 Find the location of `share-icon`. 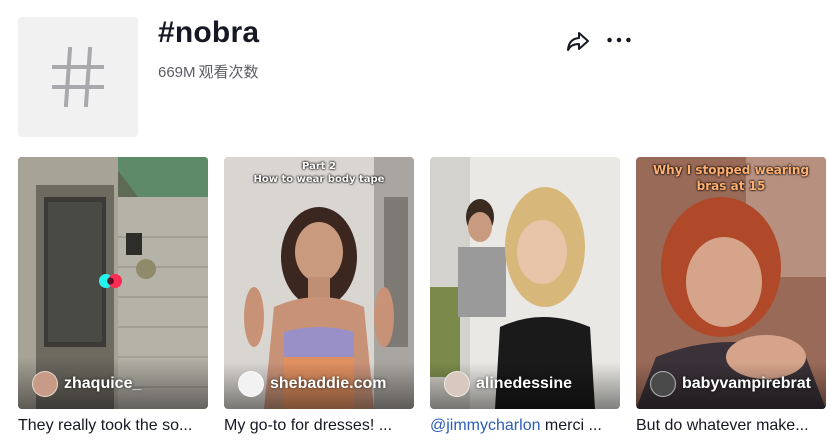

share-icon is located at coordinates (578, 41).